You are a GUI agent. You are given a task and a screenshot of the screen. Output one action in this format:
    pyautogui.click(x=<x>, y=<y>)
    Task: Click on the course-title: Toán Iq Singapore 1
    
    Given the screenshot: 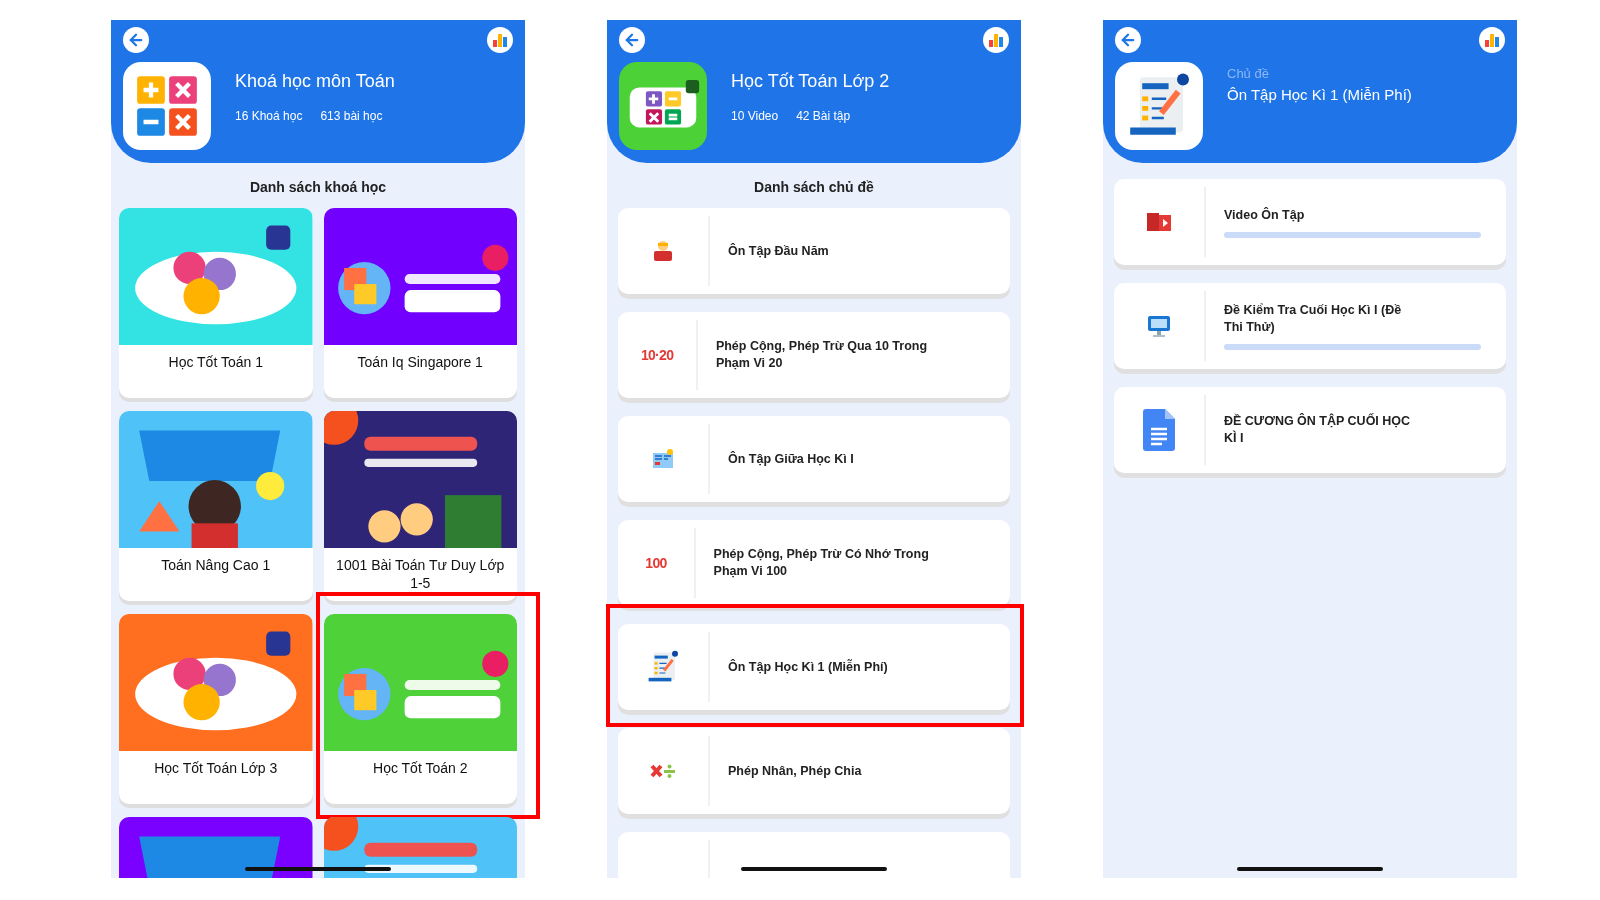 What is the action you would take?
    pyautogui.click(x=420, y=362)
    